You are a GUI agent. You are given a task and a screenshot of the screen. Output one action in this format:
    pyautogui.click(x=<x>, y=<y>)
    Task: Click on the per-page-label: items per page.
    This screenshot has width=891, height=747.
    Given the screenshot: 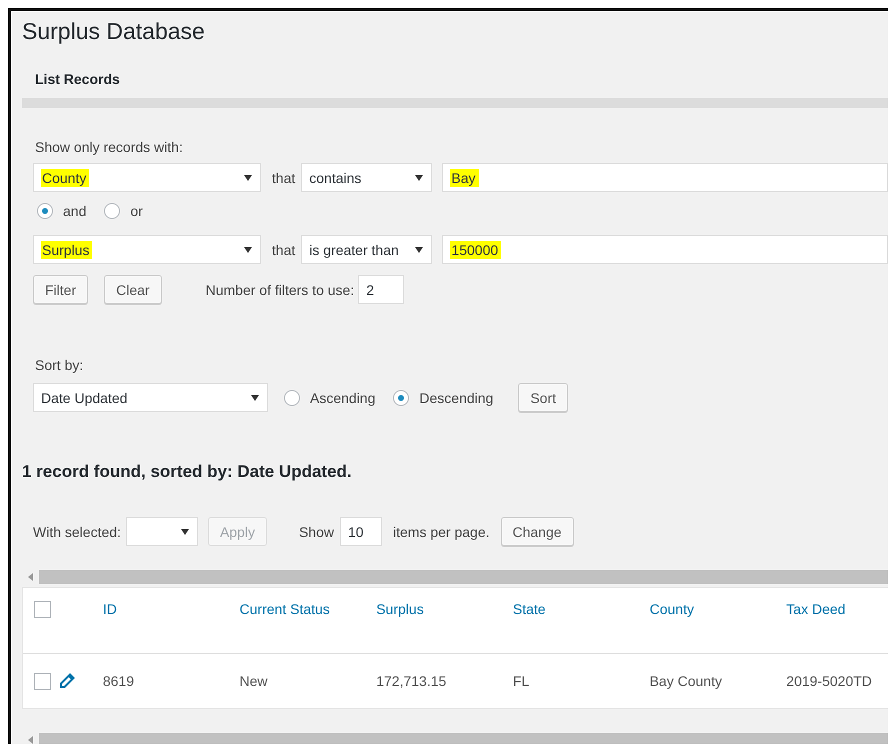 What is the action you would take?
    pyautogui.click(x=441, y=532)
    